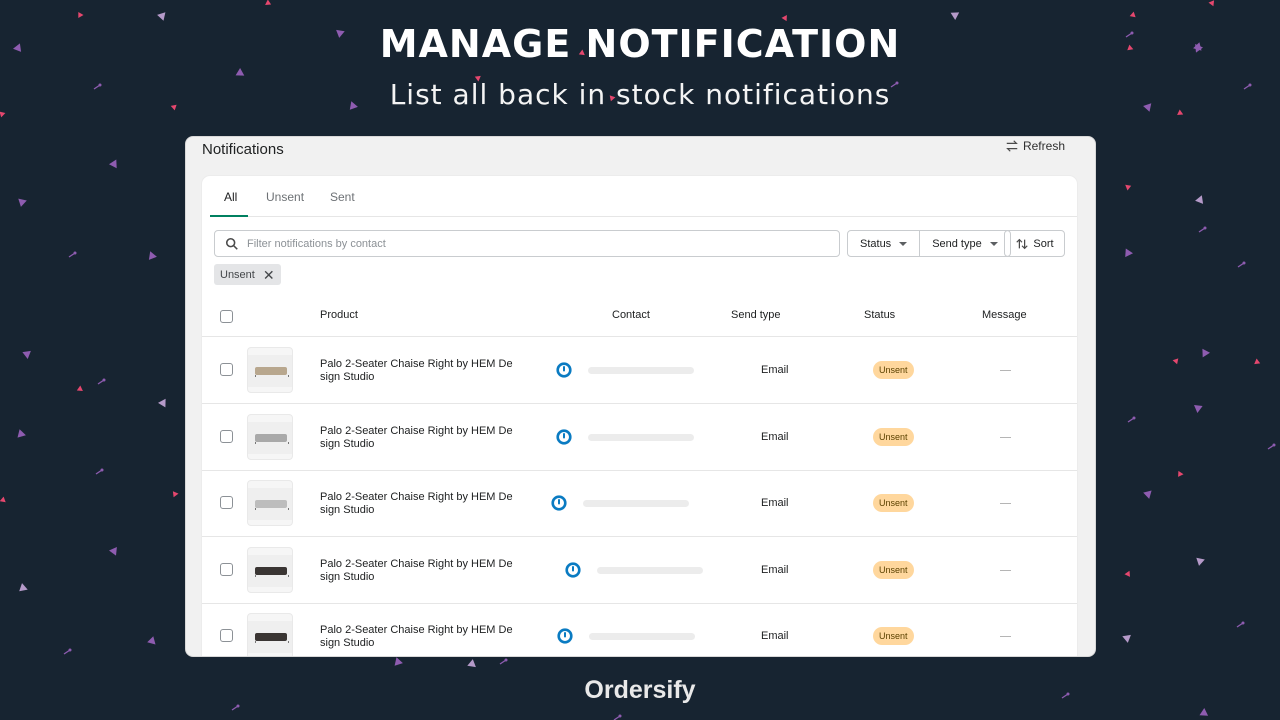 Image resolution: width=1280 pixels, height=720 pixels. I want to click on column-header-product: Product, so click(339, 315).